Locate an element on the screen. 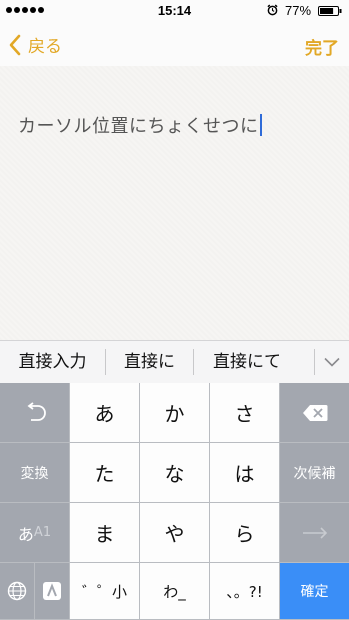 This screenshot has width=349, height=620. key-ma: ま is located at coordinates (105, 533).